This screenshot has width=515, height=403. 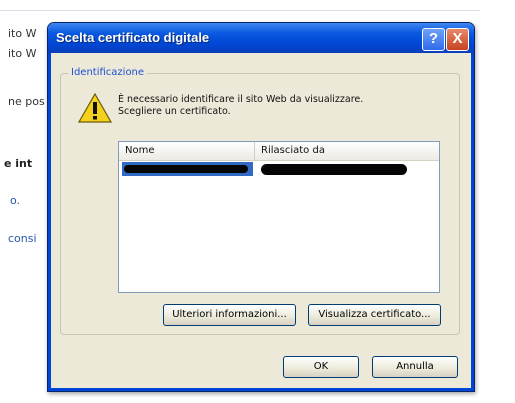 What do you see at coordinates (133, 37) in the screenshot?
I see `dialog-title: Scelta certificato digitale` at bounding box center [133, 37].